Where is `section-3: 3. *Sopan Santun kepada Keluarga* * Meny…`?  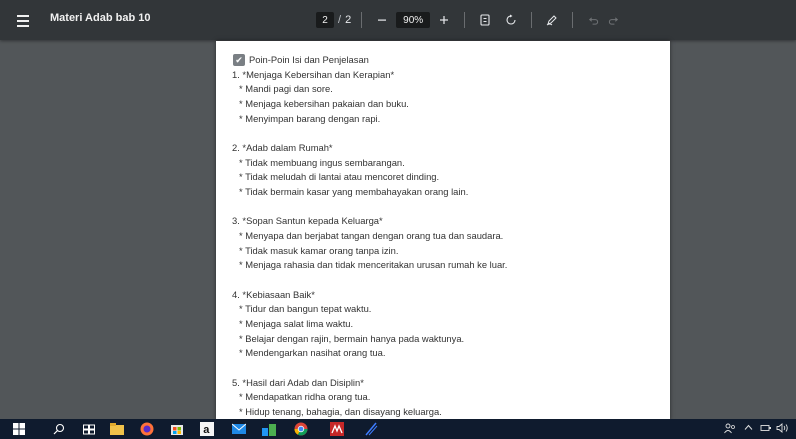 section-3: 3. *Sopan Santun kepada Keluarga* * Meny… is located at coordinates (369, 243).